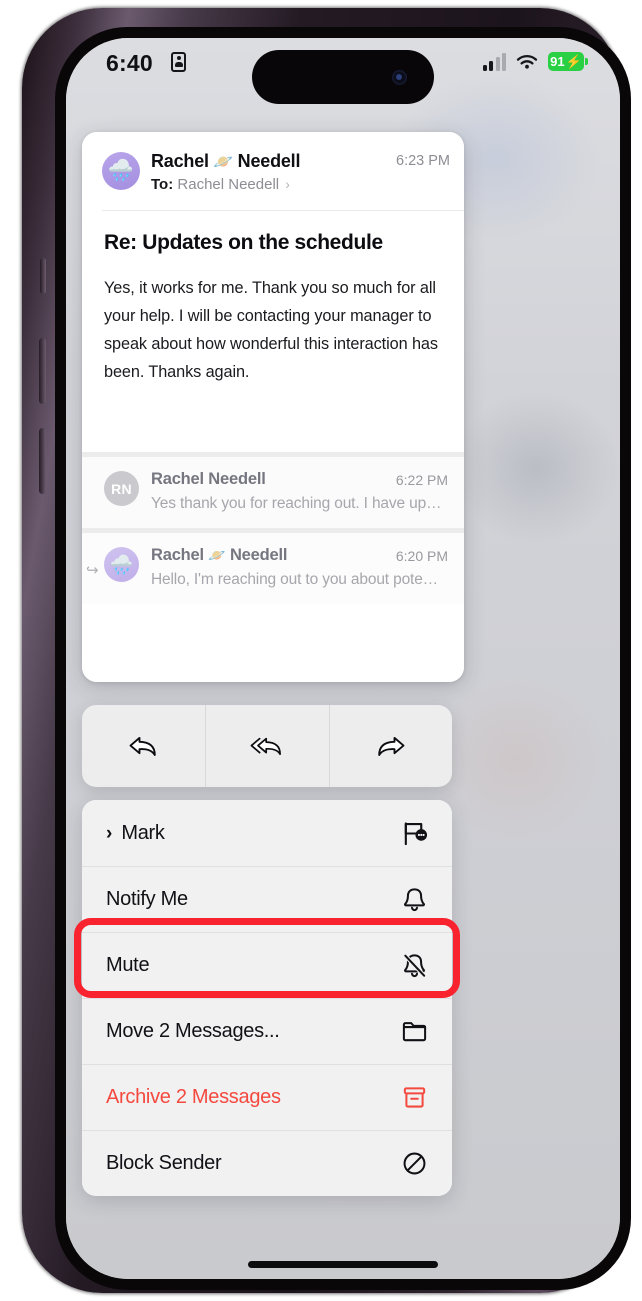 The width and height of the screenshot is (642, 1301). I want to click on menu-item-mute: Mute, so click(267, 965).